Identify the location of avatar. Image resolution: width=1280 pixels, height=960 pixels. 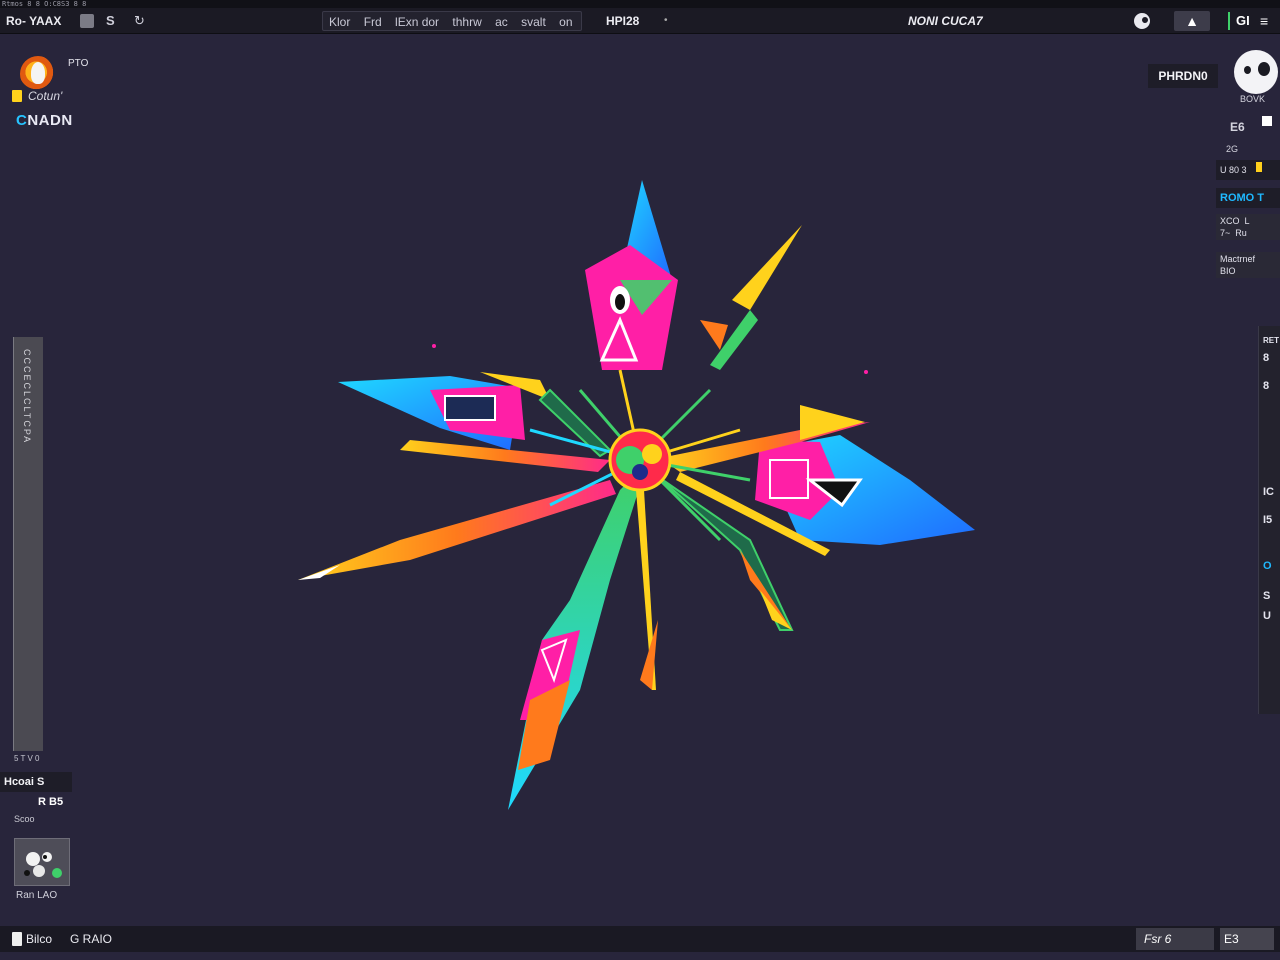
(1256, 72).